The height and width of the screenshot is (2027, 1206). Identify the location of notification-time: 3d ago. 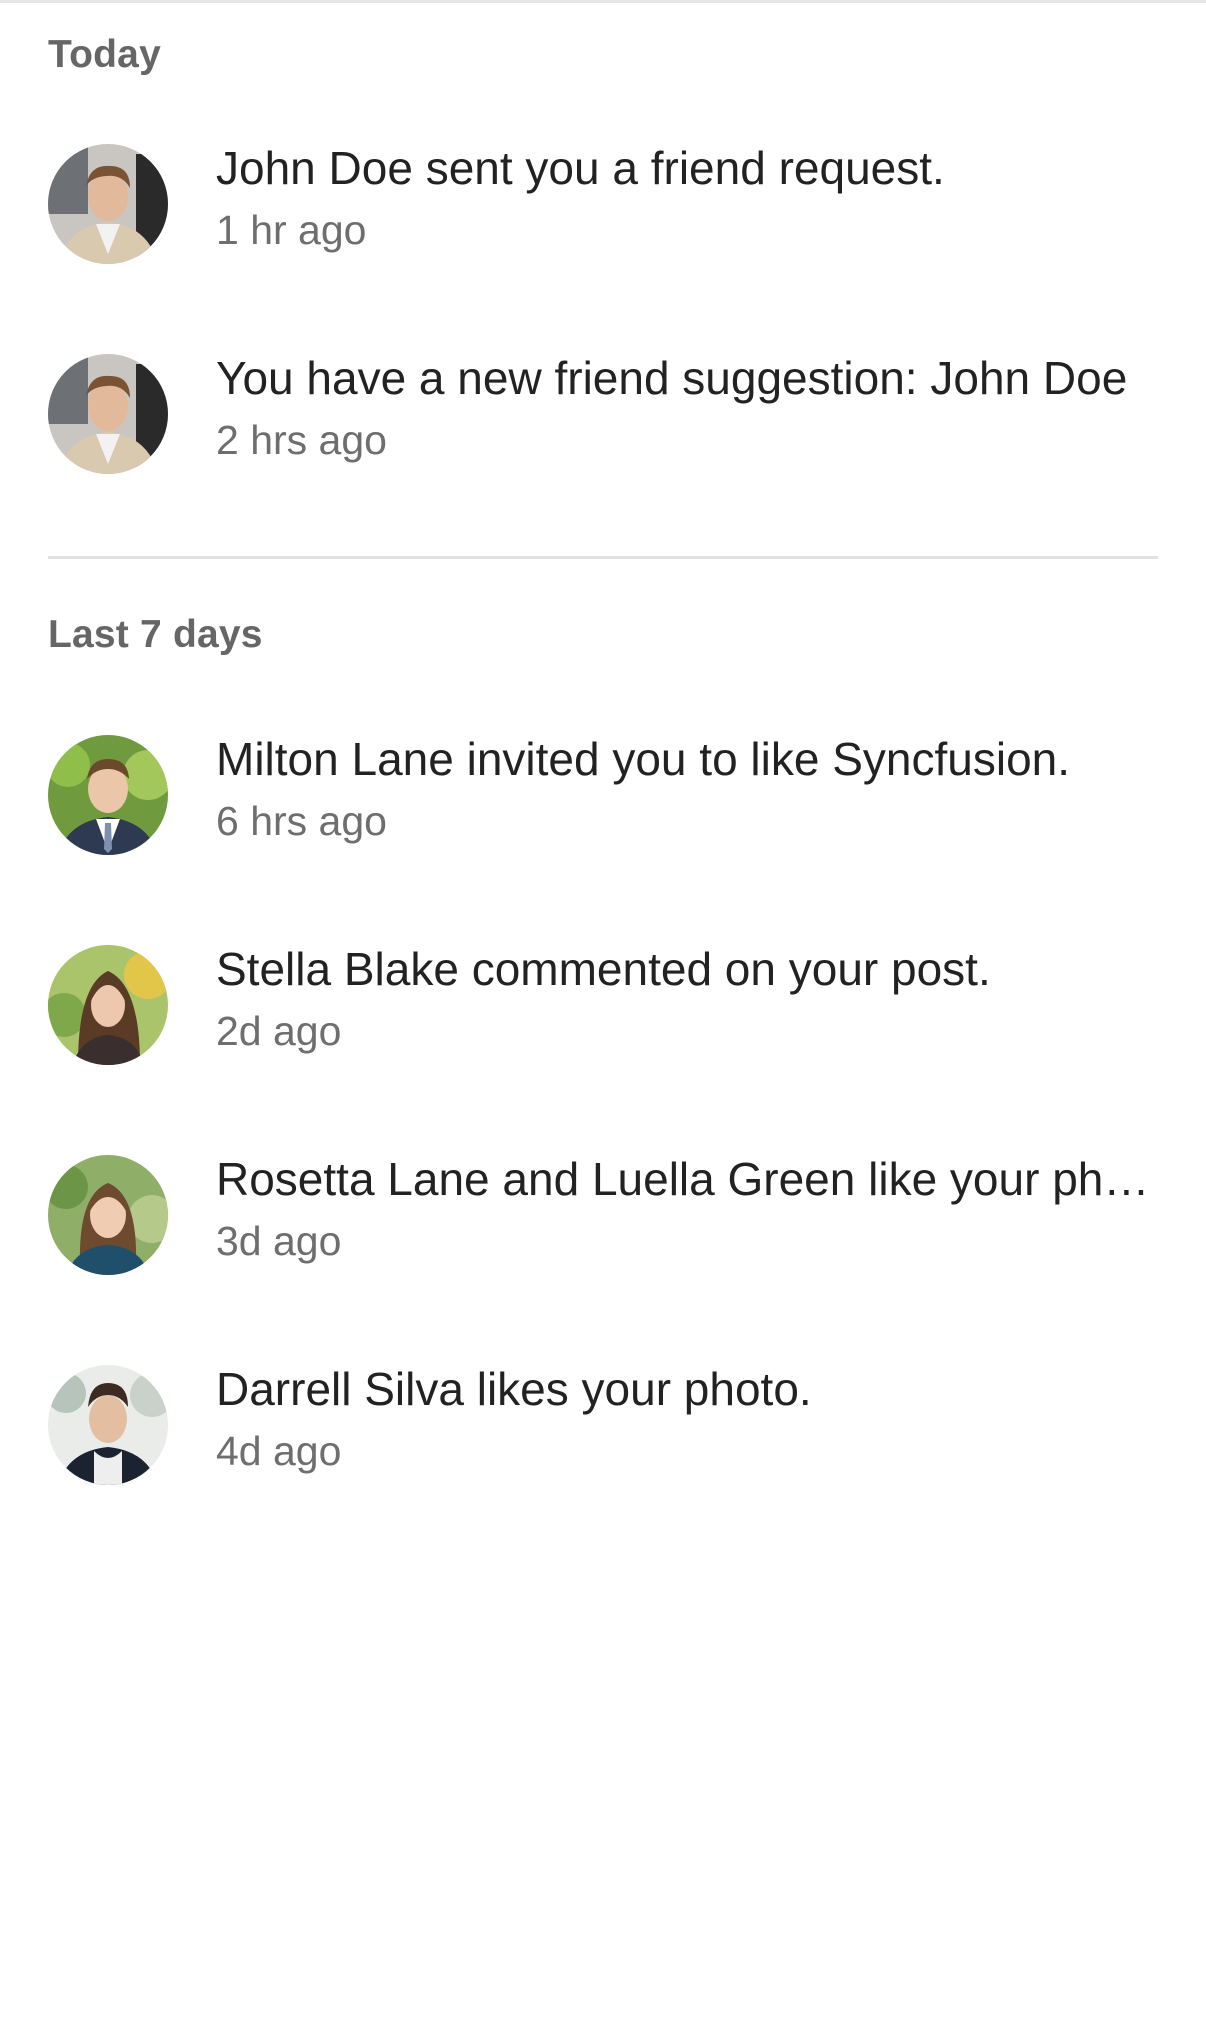
(279, 1241).